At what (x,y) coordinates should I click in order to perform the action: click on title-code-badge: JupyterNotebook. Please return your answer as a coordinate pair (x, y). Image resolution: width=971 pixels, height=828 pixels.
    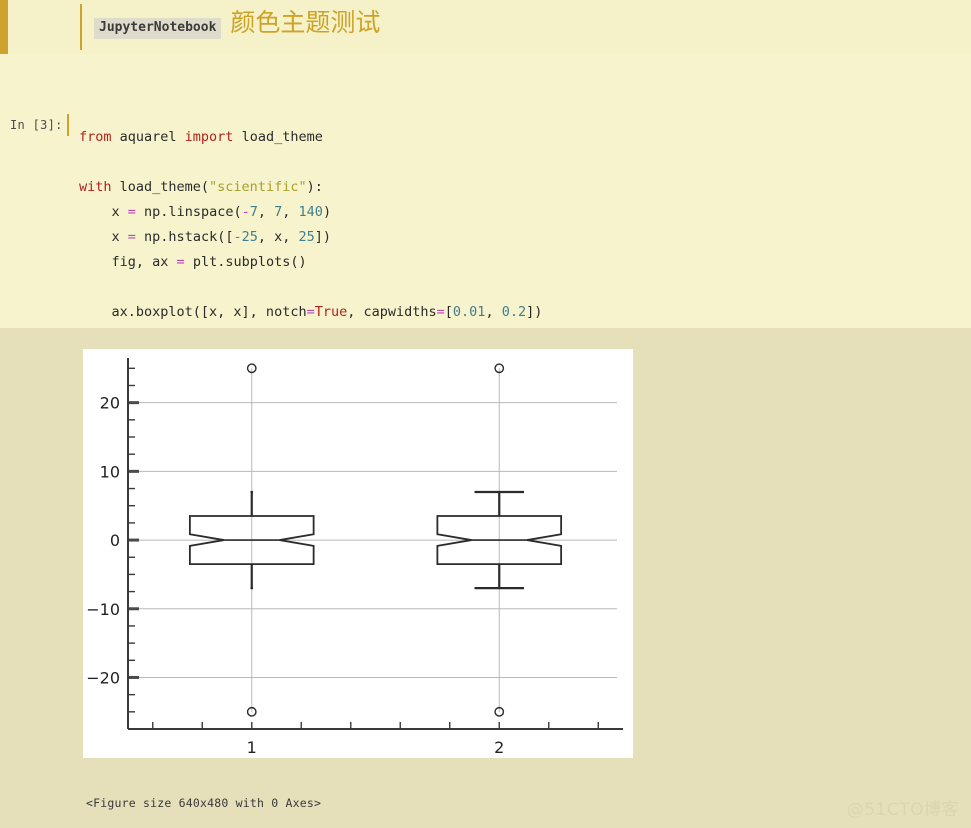
    Looking at the image, I should click on (158, 28).